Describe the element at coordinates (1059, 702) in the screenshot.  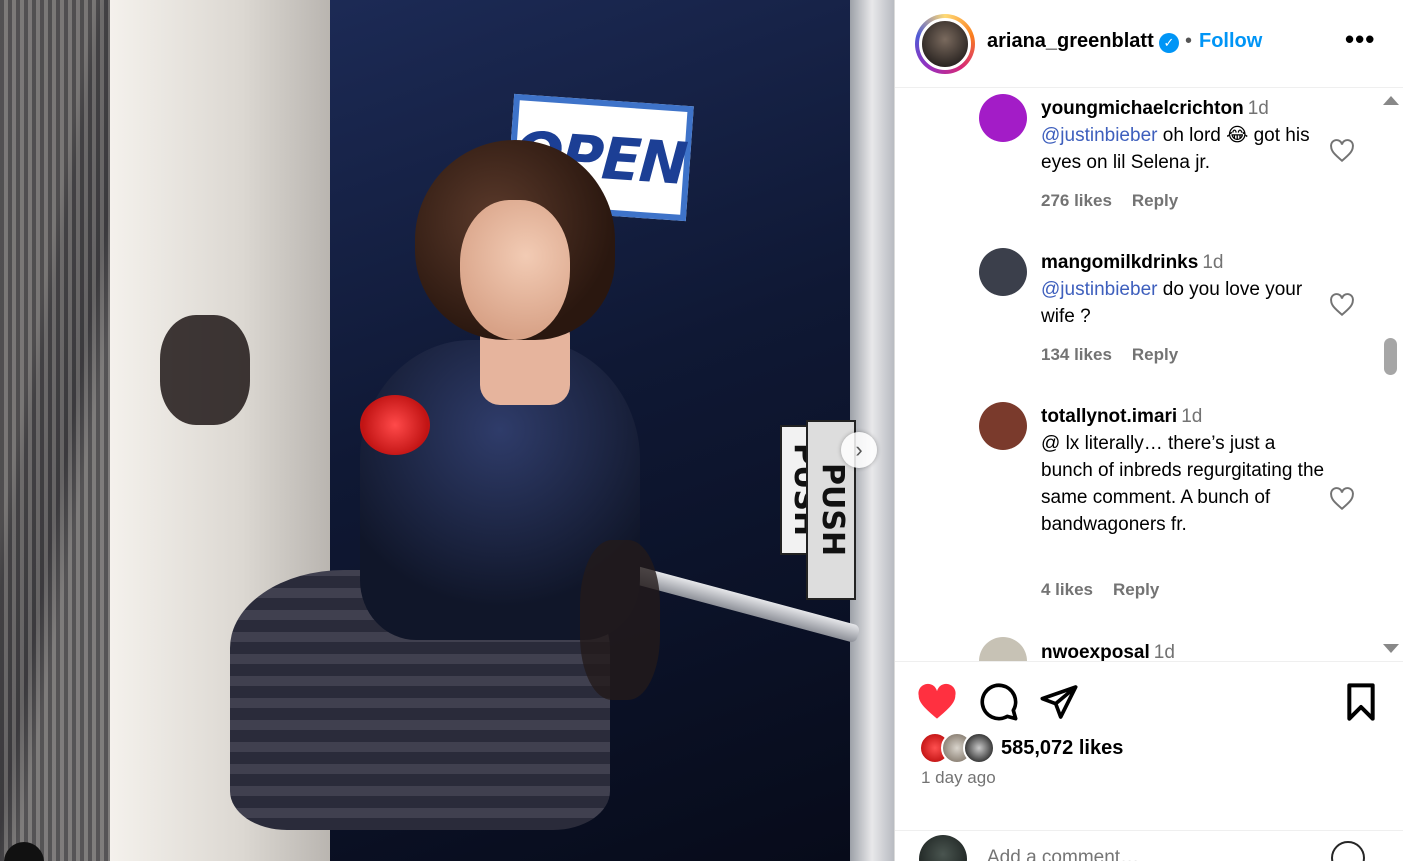
I see `send-icon` at that location.